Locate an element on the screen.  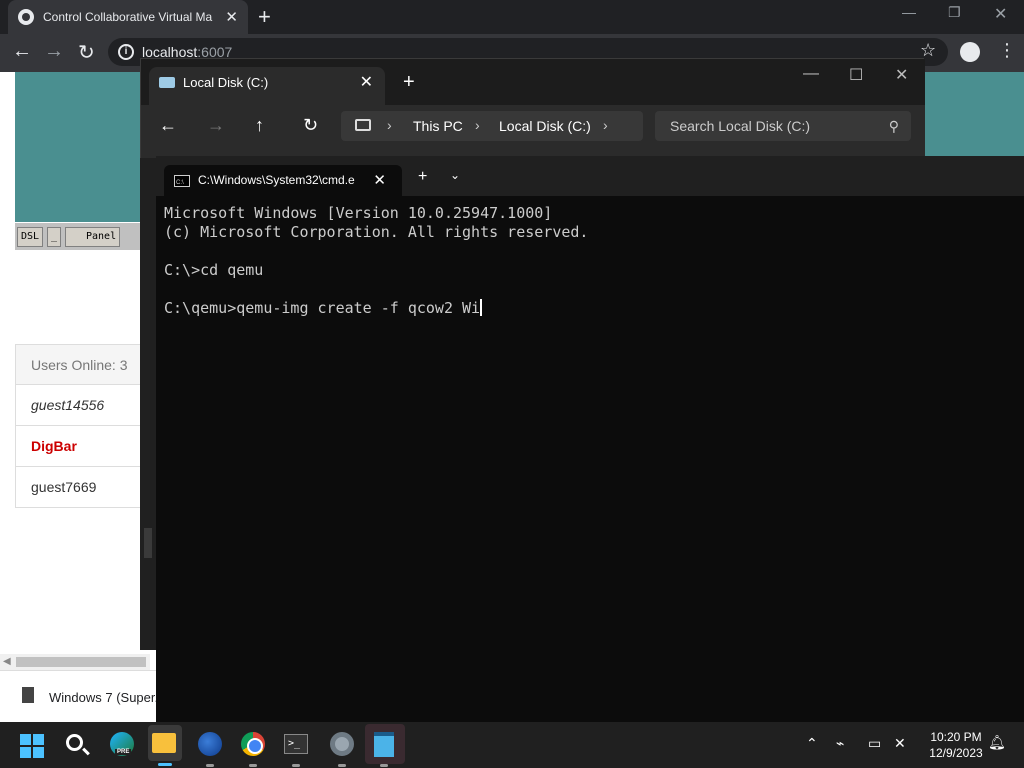
vm-taskbar: DSL _ Panel is located at coordinates (80, 236).